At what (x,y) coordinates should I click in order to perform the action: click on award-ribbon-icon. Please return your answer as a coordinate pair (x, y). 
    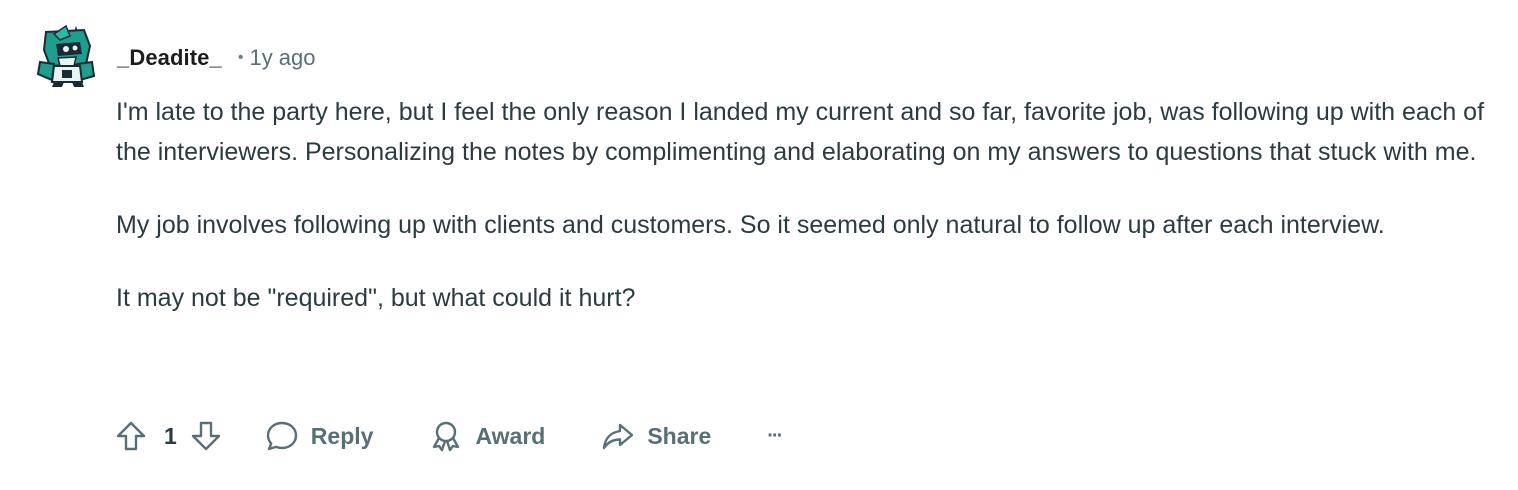
    Looking at the image, I should click on (446, 436).